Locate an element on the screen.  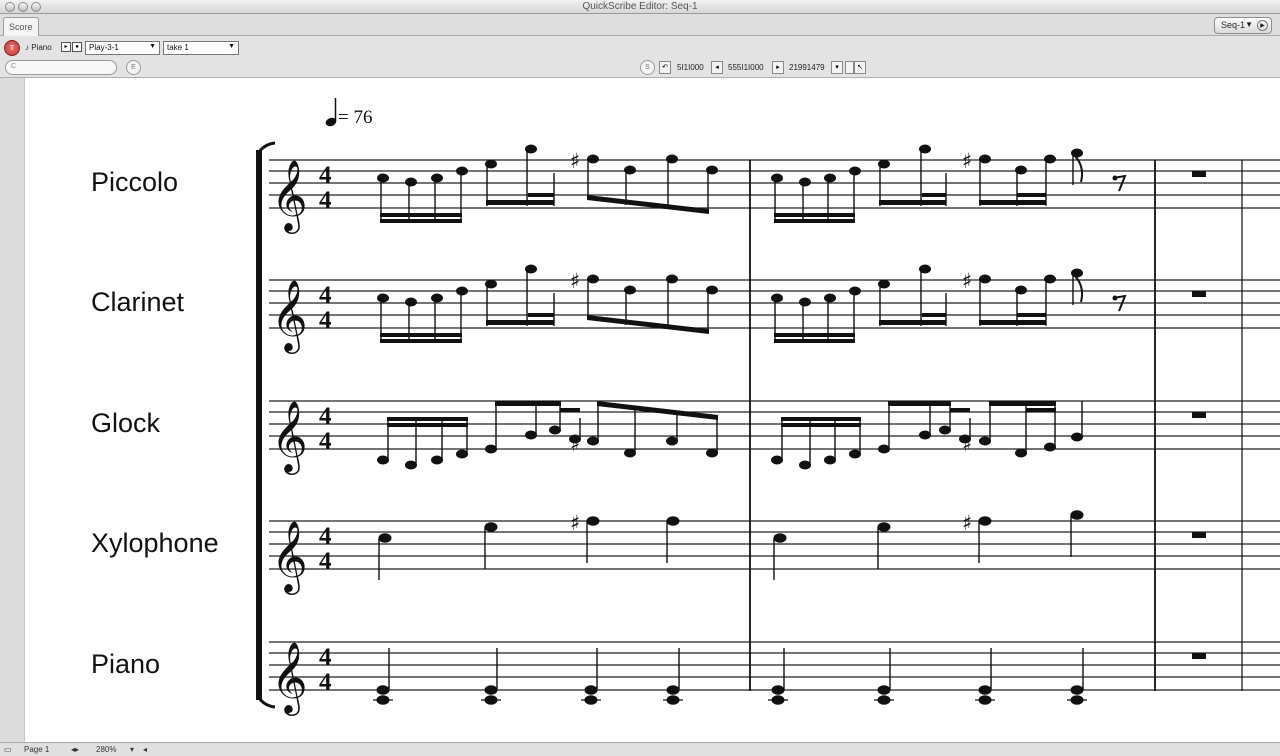
staff-piccolo: Piccolo 𝄞 4 4 ♯ ♯ is located at coordinates (685, 189).